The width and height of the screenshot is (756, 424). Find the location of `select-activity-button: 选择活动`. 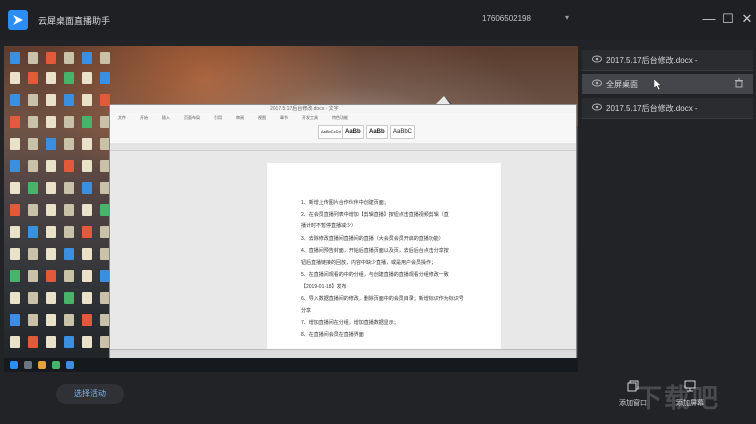

select-activity-button: 选择活动 is located at coordinates (90, 394).